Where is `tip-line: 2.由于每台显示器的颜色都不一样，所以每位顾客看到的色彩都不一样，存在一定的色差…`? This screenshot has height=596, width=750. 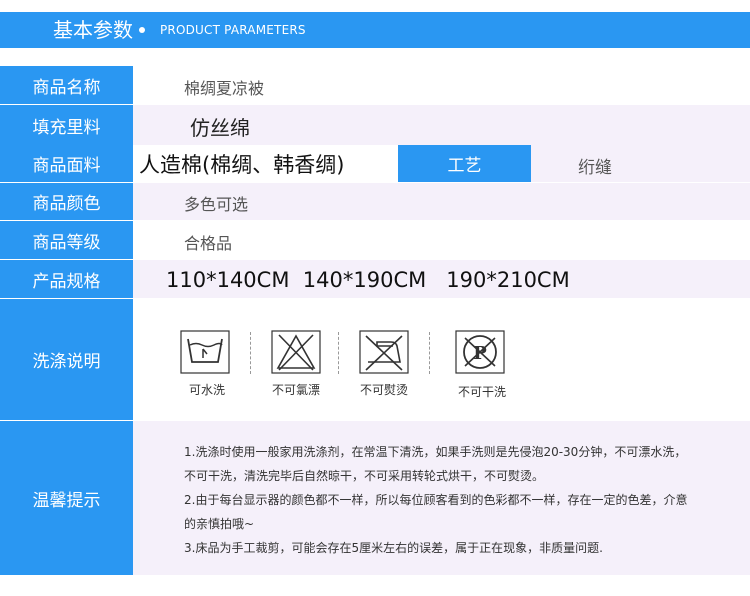
tip-line: 2.由于每台显示器的颜色都不一样，所以每位顾客看到的色彩都不一样，存在一定的色差… is located at coordinates (436, 500).